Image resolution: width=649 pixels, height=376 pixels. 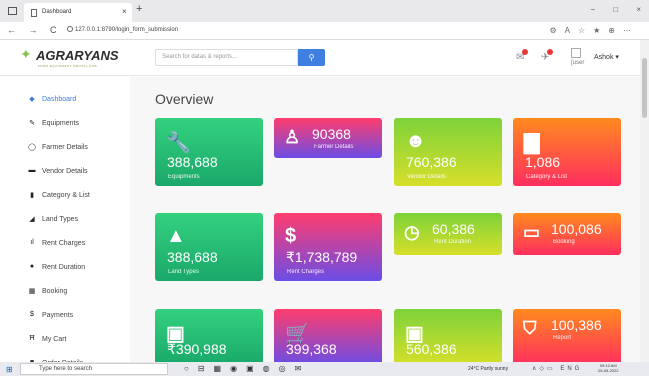 What do you see at coordinates (322, 257) in the screenshot?
I see `stat-value: ₹1,738,789` at bounding box center [322, 257].